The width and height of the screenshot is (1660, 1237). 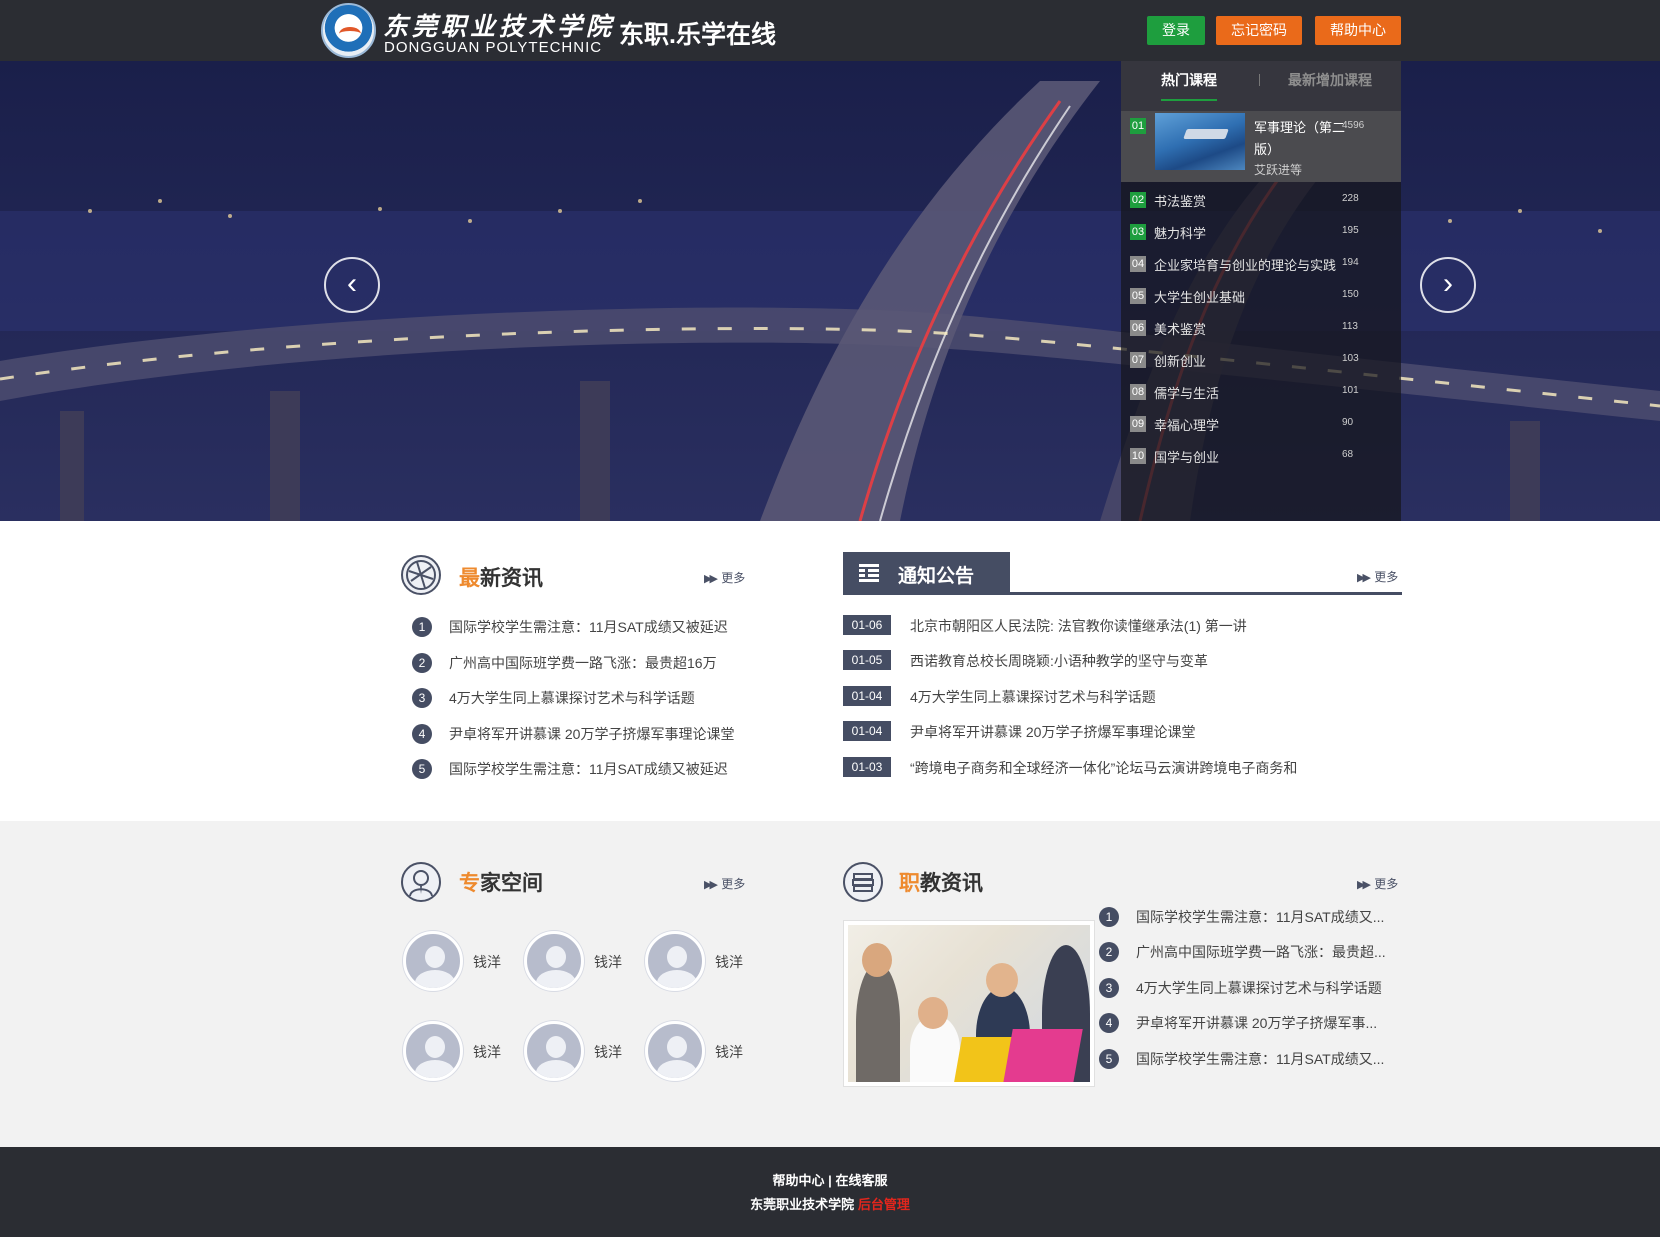 I want to click on news-item-text: 广州高中国际班学费一路飞涨：最贵超16万, so click(x=583, y=663).